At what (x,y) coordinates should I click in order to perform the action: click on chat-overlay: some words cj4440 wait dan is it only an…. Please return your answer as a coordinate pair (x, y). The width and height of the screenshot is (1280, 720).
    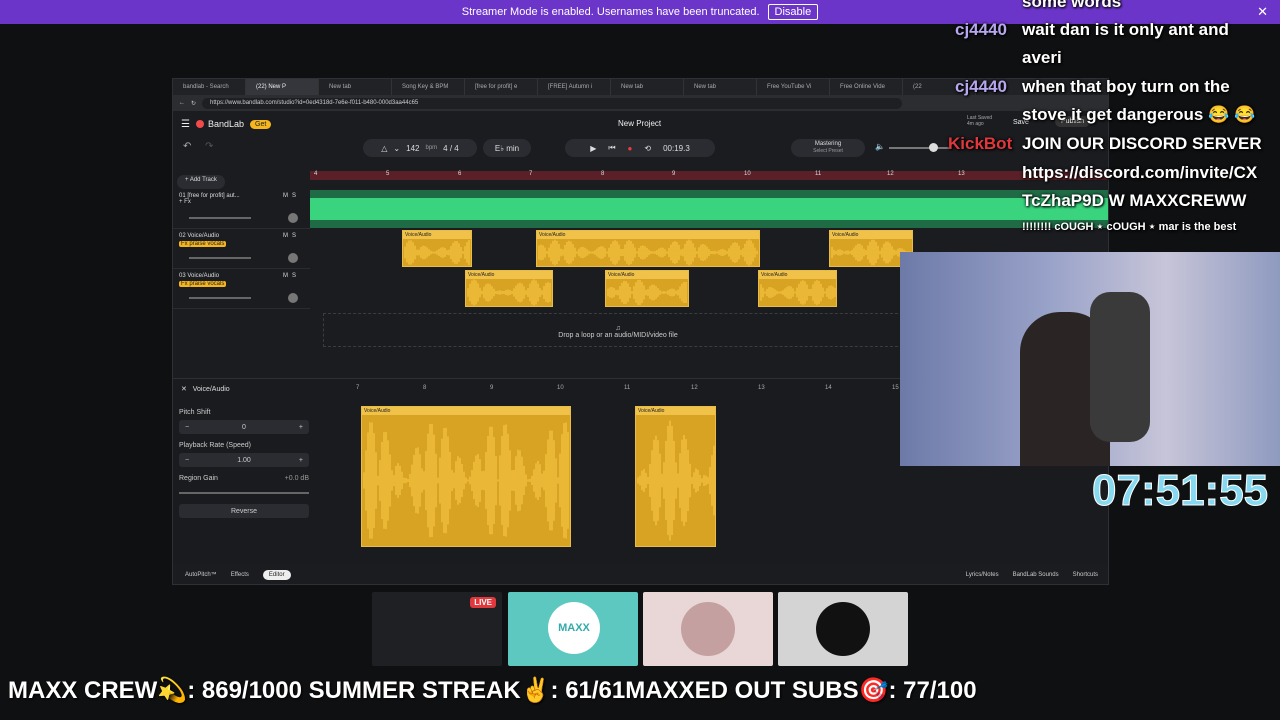
    Looking at the image, I should click on (1105, 116).